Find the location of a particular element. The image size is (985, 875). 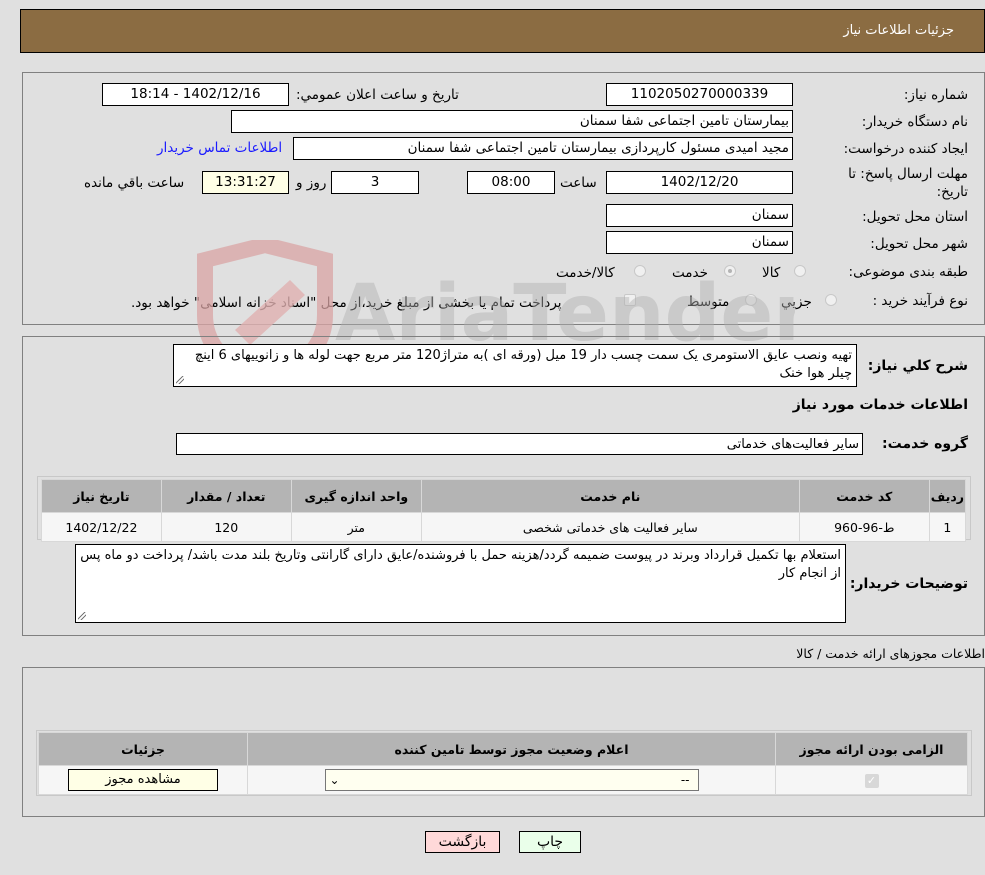

col-permit-status: اعلام وضعیت مجوز توسط تامین کننده is located at coordinates (511, 749).